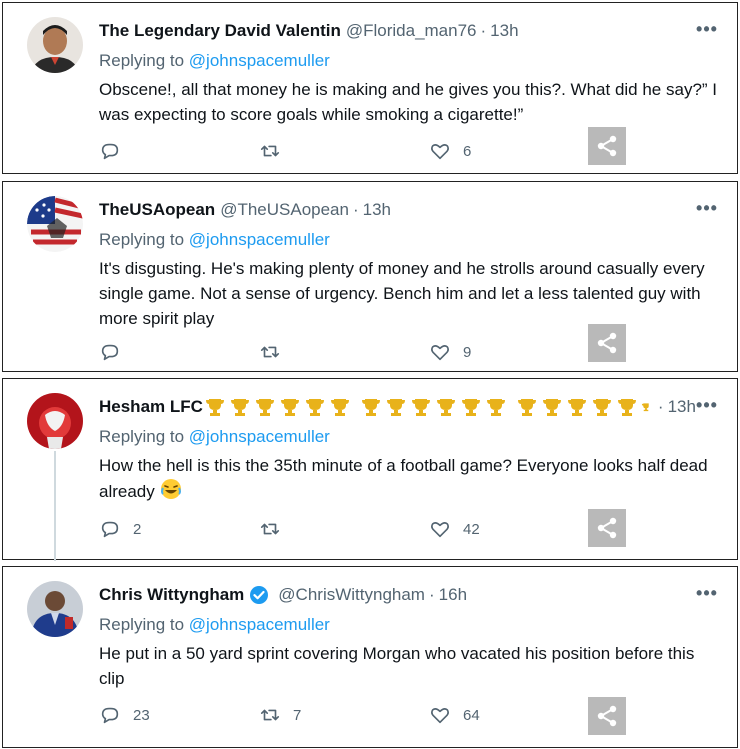 The width and height of the screenshot is (740, 749). I want to click on retweet-count: 7, so click(297, 715).